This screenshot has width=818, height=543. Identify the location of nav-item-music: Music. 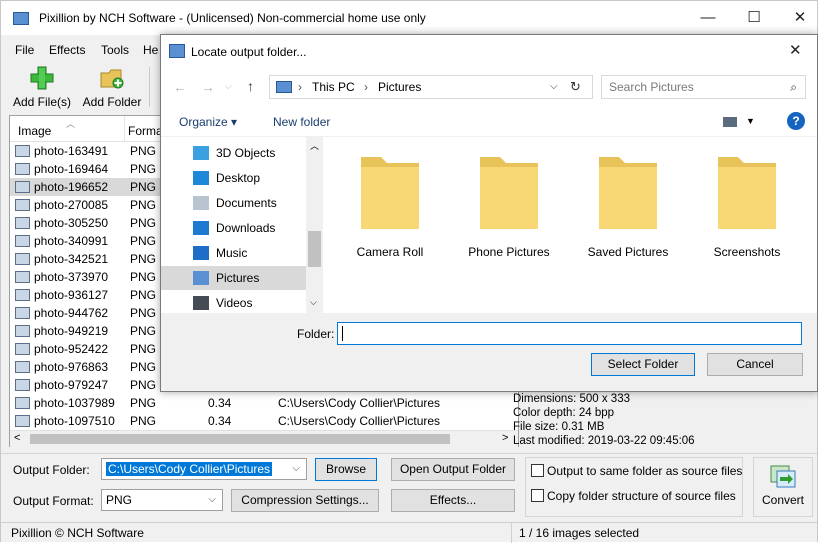
(233, 253).